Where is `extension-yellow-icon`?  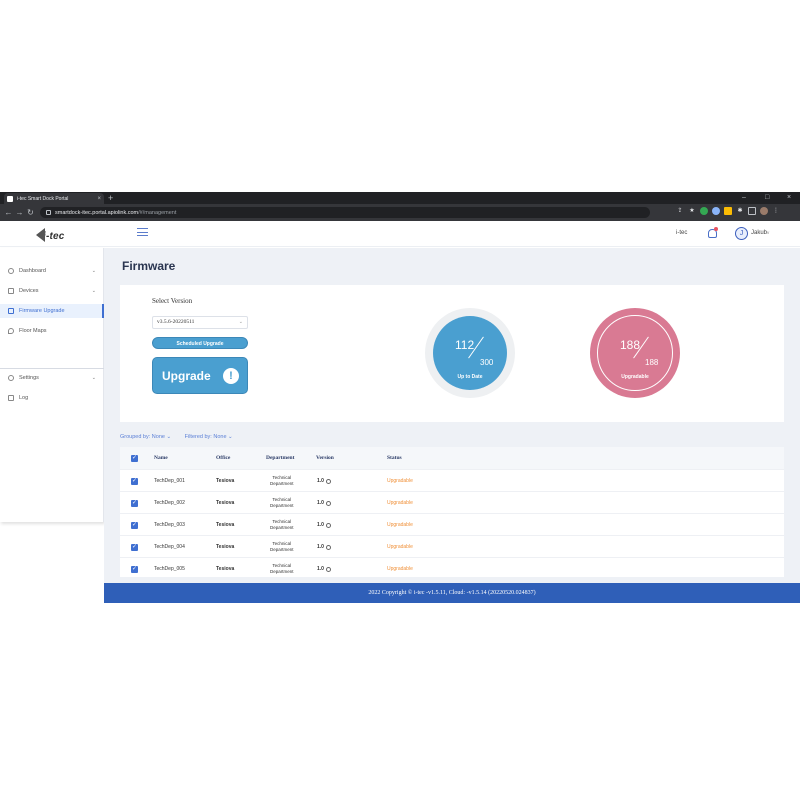
extension-yellow-icon is located at coordinates (728, 211).